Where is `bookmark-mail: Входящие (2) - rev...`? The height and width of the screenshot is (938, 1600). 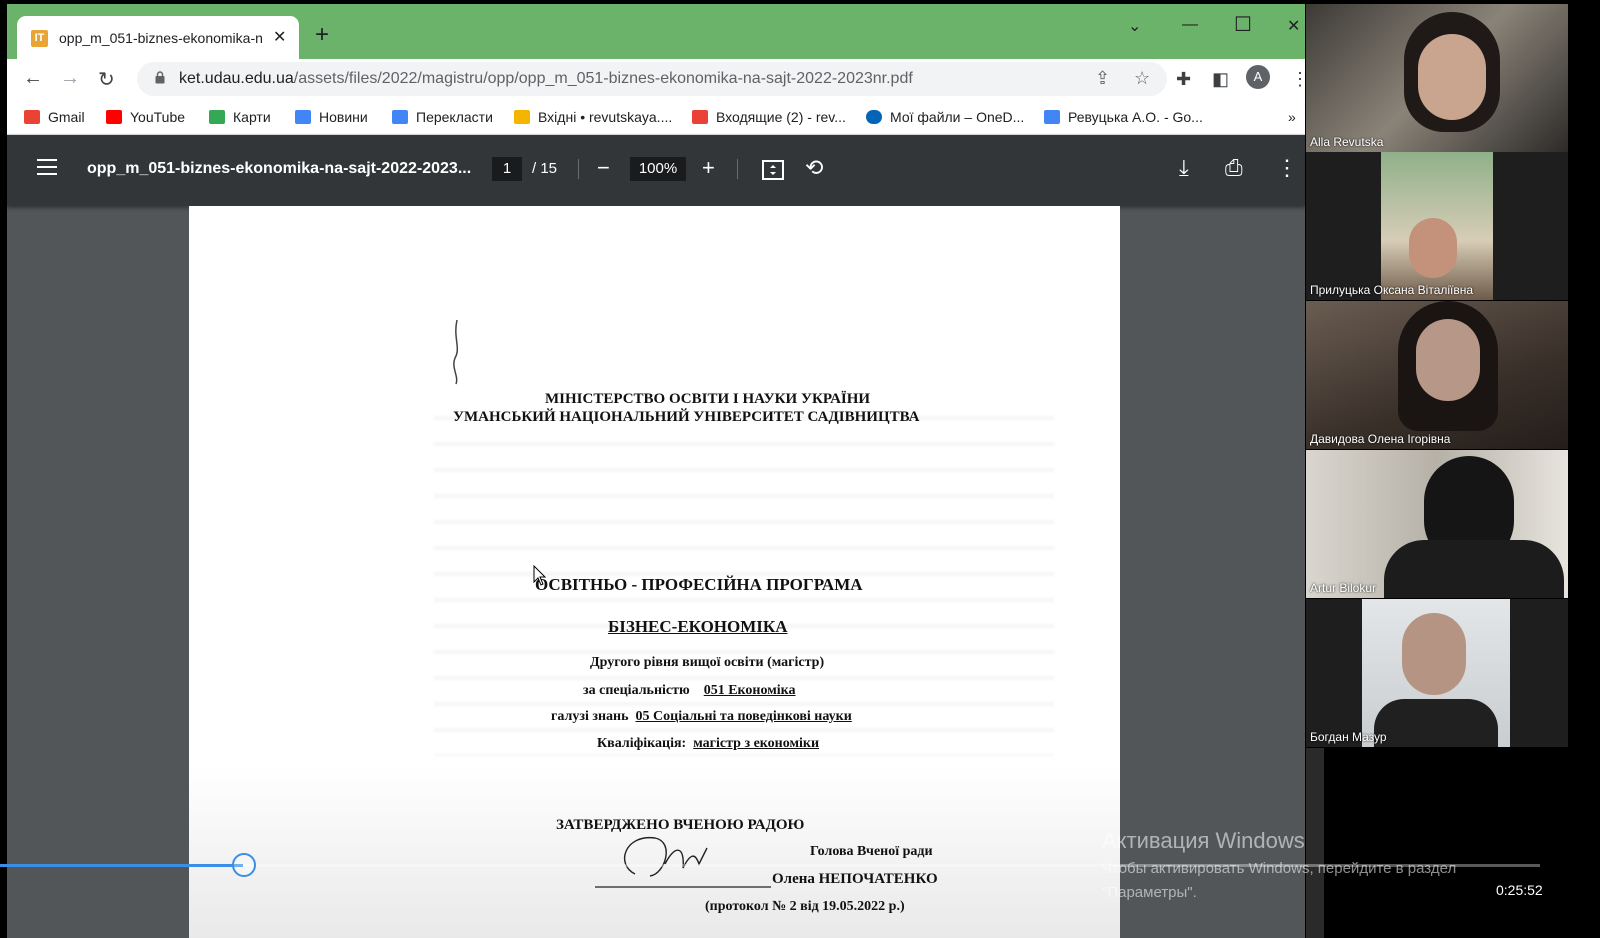
bookmark-mail: Входящие (2) - rev... is located at coordinates (769, 117).